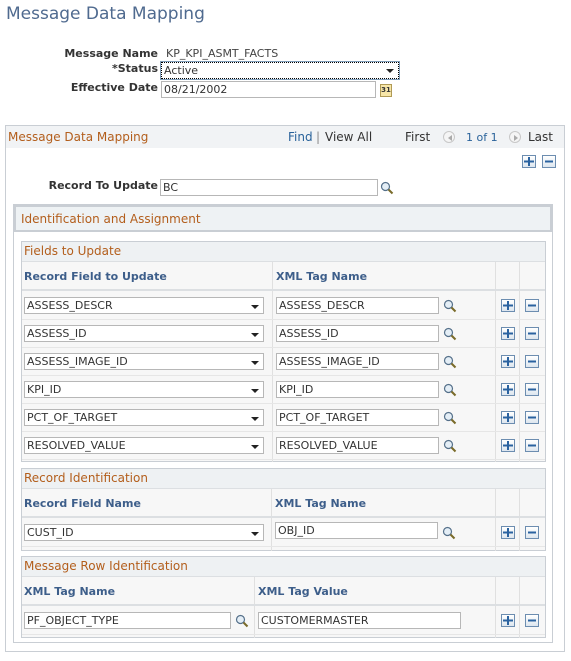 This screenshot has height=661, width=571. What do you see at coordinates (73, 251) in the screenshot?
I see `fields-to-update-title: Fields to Update` at bounding box center [73, 251].